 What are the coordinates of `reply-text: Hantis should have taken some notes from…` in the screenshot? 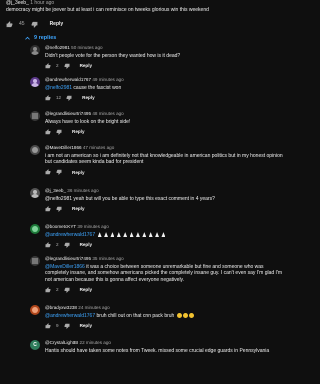 It's located at (157, 351).